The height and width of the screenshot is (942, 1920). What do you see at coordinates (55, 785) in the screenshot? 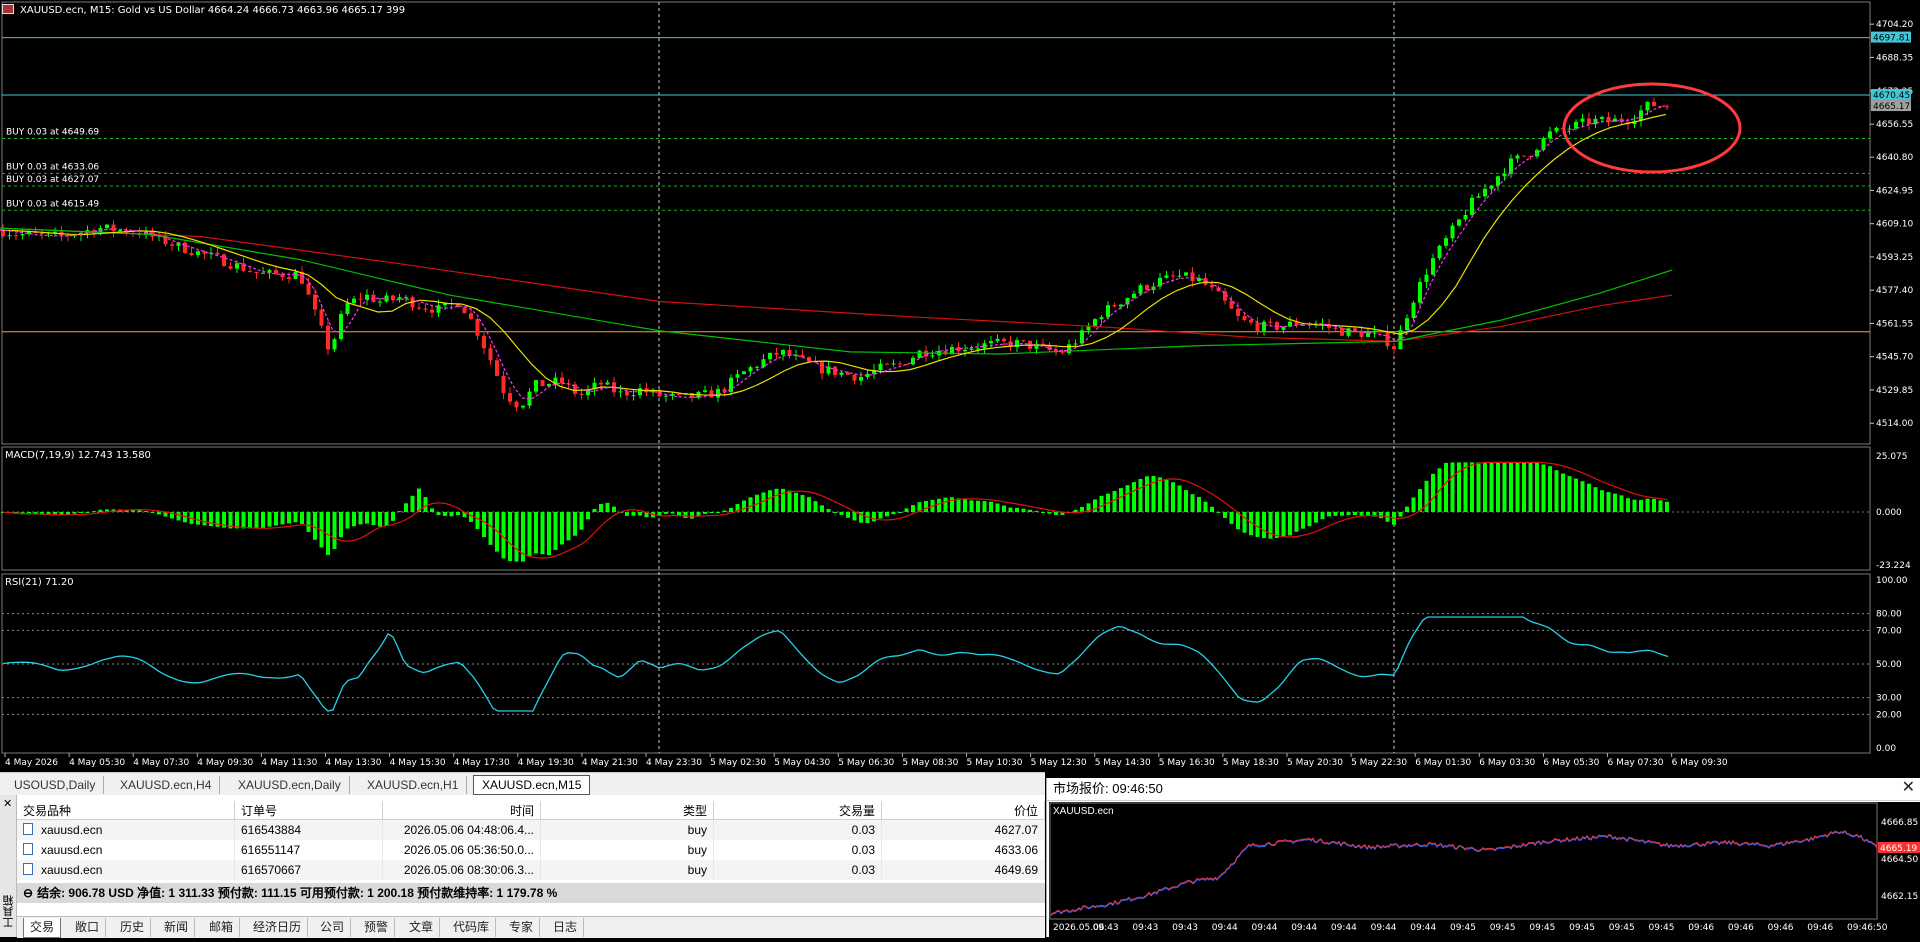
I see `tab-usousd-daily: USOUSD,Daily` at bounding box center [55, 785].